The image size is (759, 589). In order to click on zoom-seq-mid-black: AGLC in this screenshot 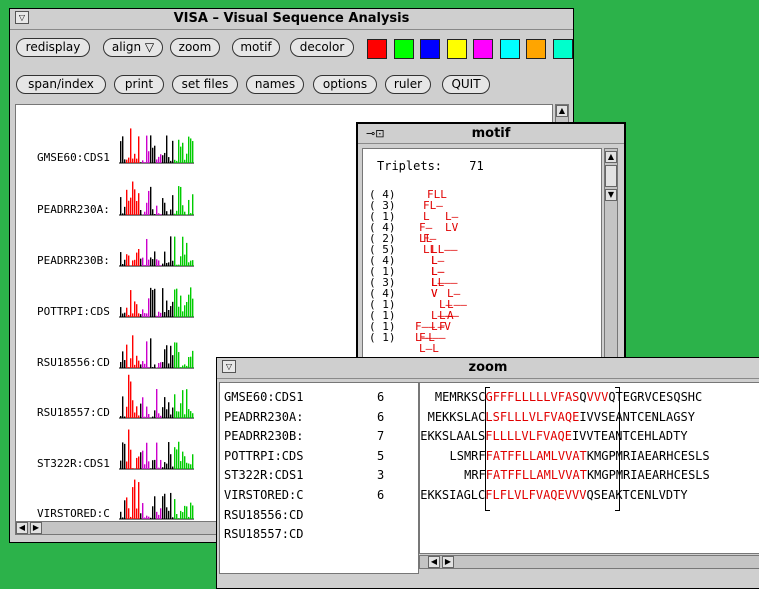, I will do `click(471, 495)`.